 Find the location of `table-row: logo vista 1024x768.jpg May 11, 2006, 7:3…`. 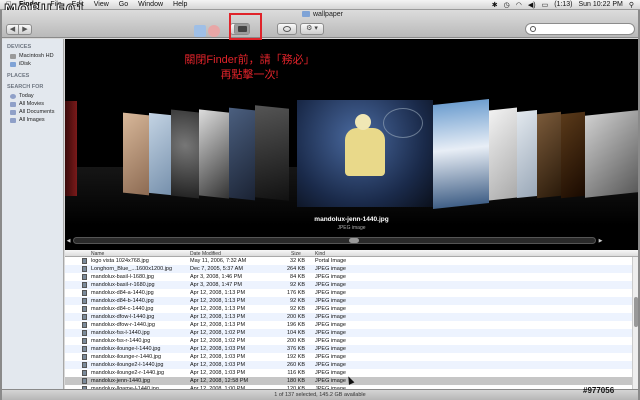

table-row: logo vista 1024x768.jpg May 11, 2006, 7:3… is located at coordinates (351, 261).